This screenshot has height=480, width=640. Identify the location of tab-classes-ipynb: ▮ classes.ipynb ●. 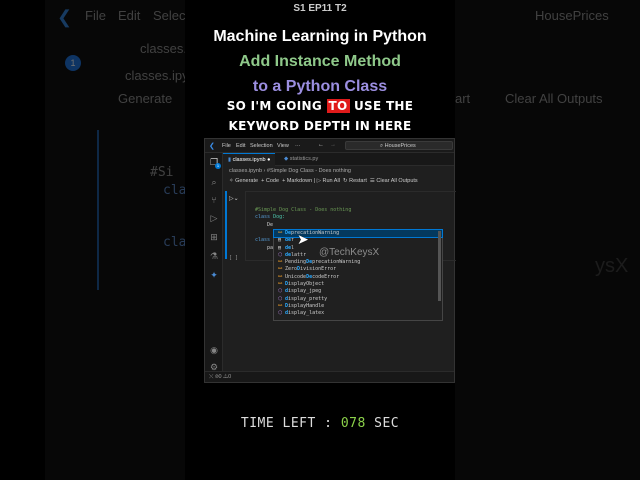
(249, 159).